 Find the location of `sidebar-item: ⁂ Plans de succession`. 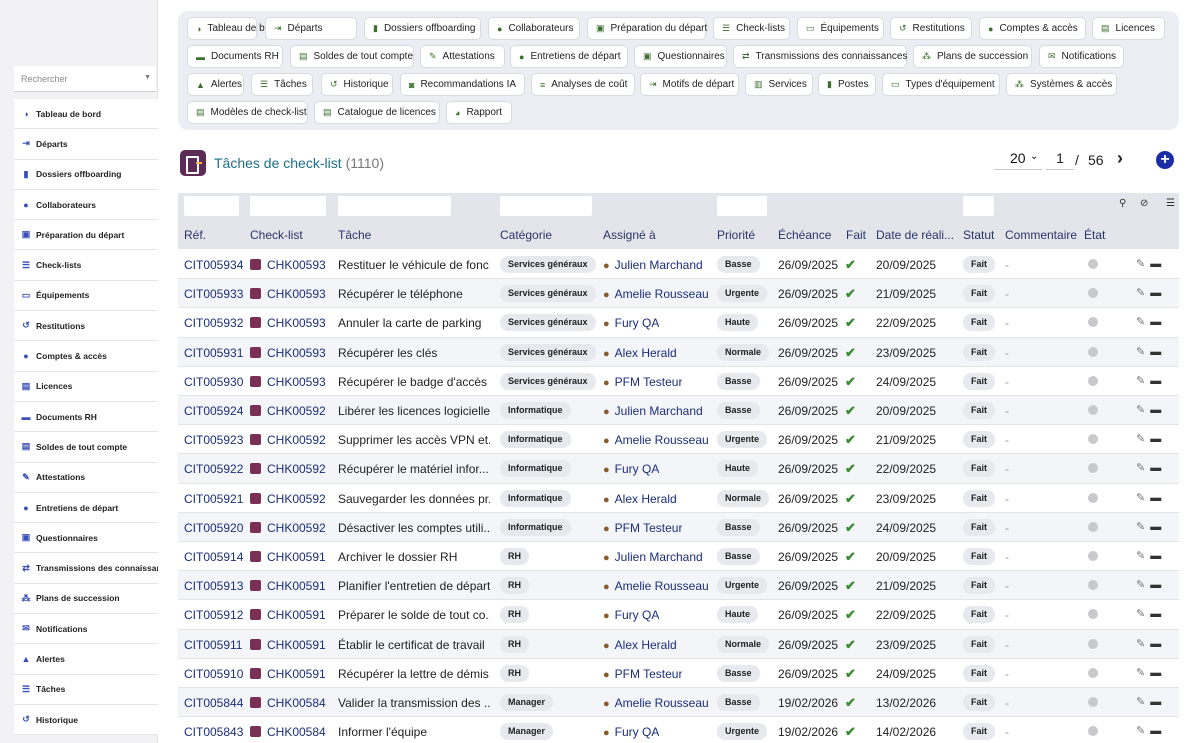

sidebar-item: ⁂ Plans de succession is located at coordinates (86, 599).